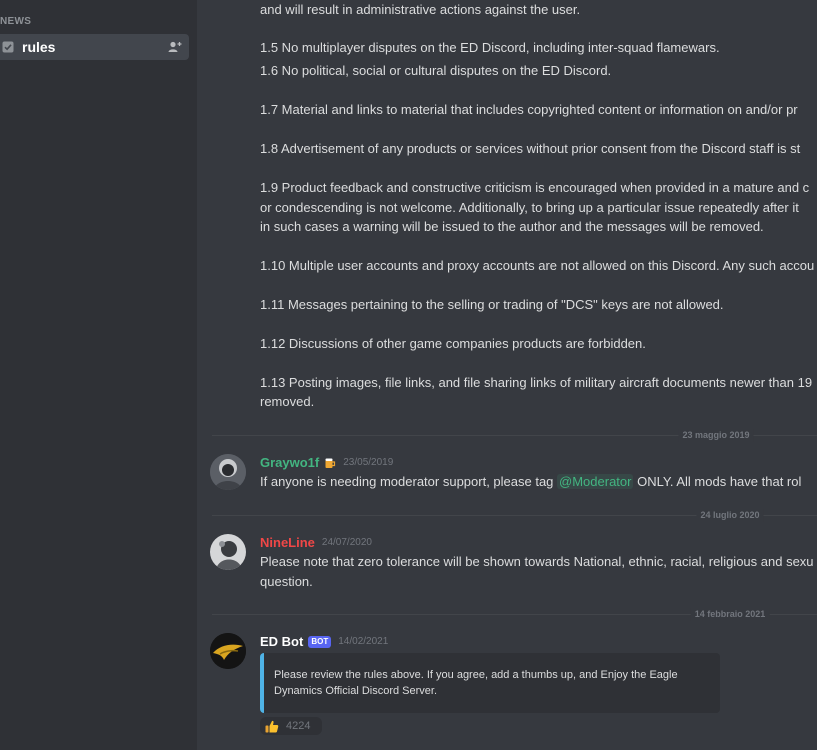 The width and height of the screenshot is (817, 750). I want to click on message-header: ED Bot BOT 14/02/2021, so click(324, 641).